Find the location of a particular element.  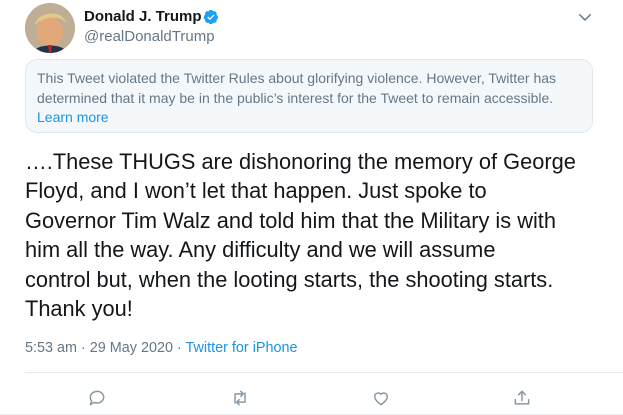

verified-badge-icon is located at coordinates (211, 17).